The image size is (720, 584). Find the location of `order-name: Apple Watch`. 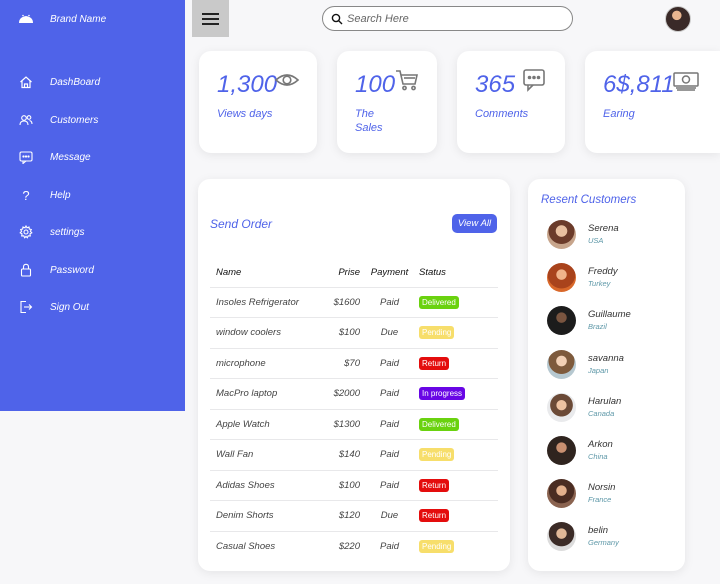

order-name: Apple Watch is located at coordinates (271, 424).